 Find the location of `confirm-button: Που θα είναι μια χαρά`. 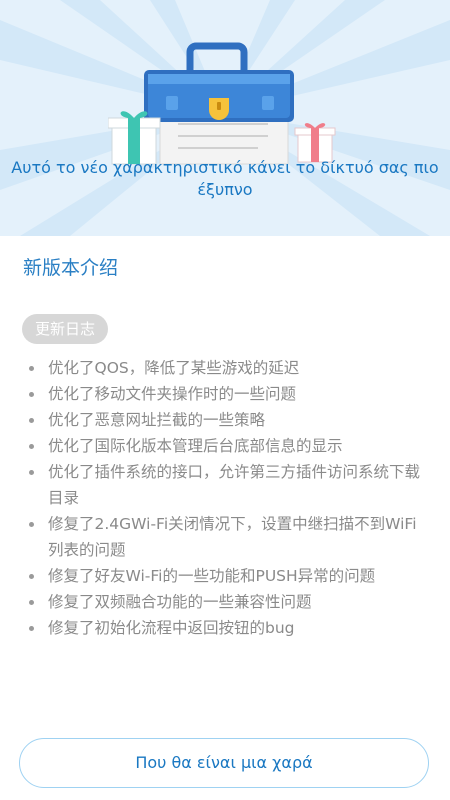

confirm-button: Που θα είναι μια χαρά is located at coordinates (224, 763).